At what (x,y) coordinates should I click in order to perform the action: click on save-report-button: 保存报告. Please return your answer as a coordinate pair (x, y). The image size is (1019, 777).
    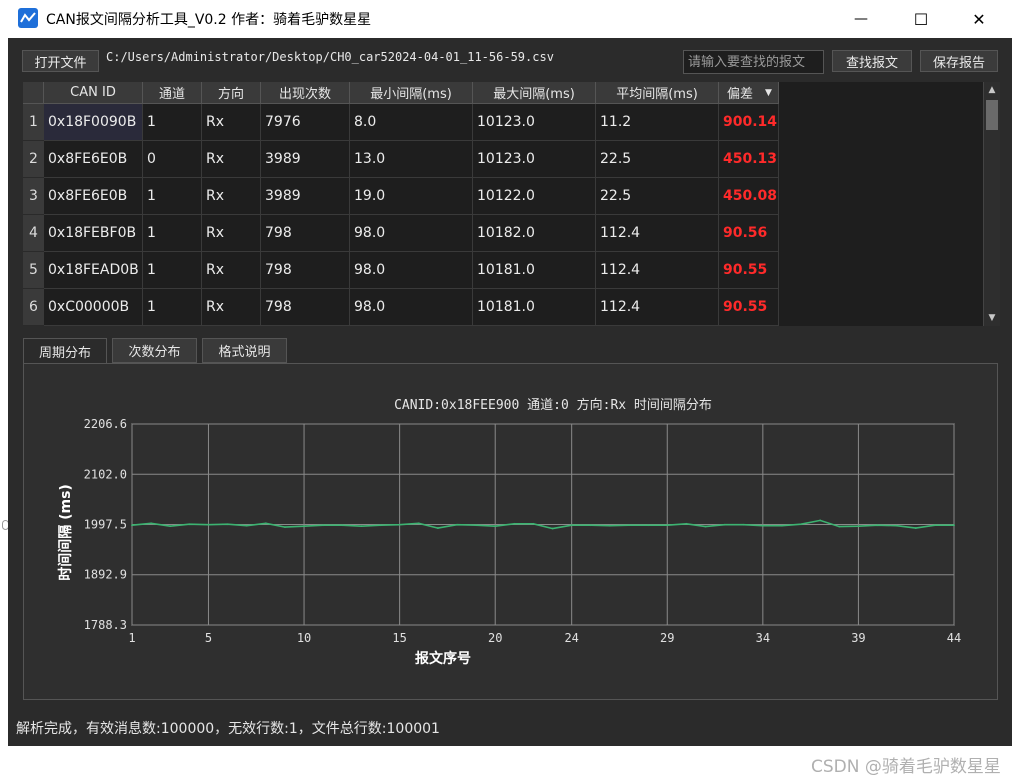
    Looking at the image, I should click on (959, 61).